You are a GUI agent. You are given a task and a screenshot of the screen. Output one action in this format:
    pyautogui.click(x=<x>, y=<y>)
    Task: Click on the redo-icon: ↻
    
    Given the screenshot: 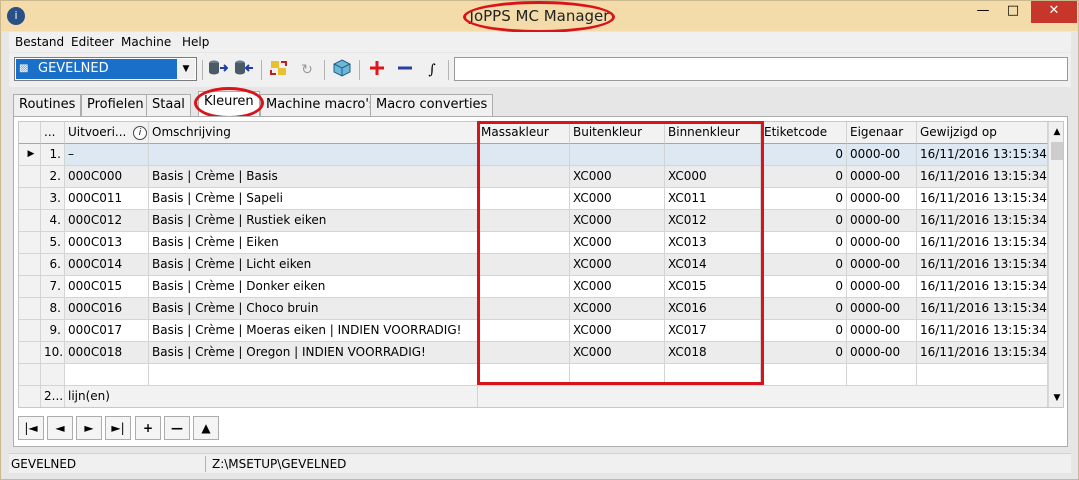 What is the action you would take?
    pyautogui.click(x=307, y=70)
    